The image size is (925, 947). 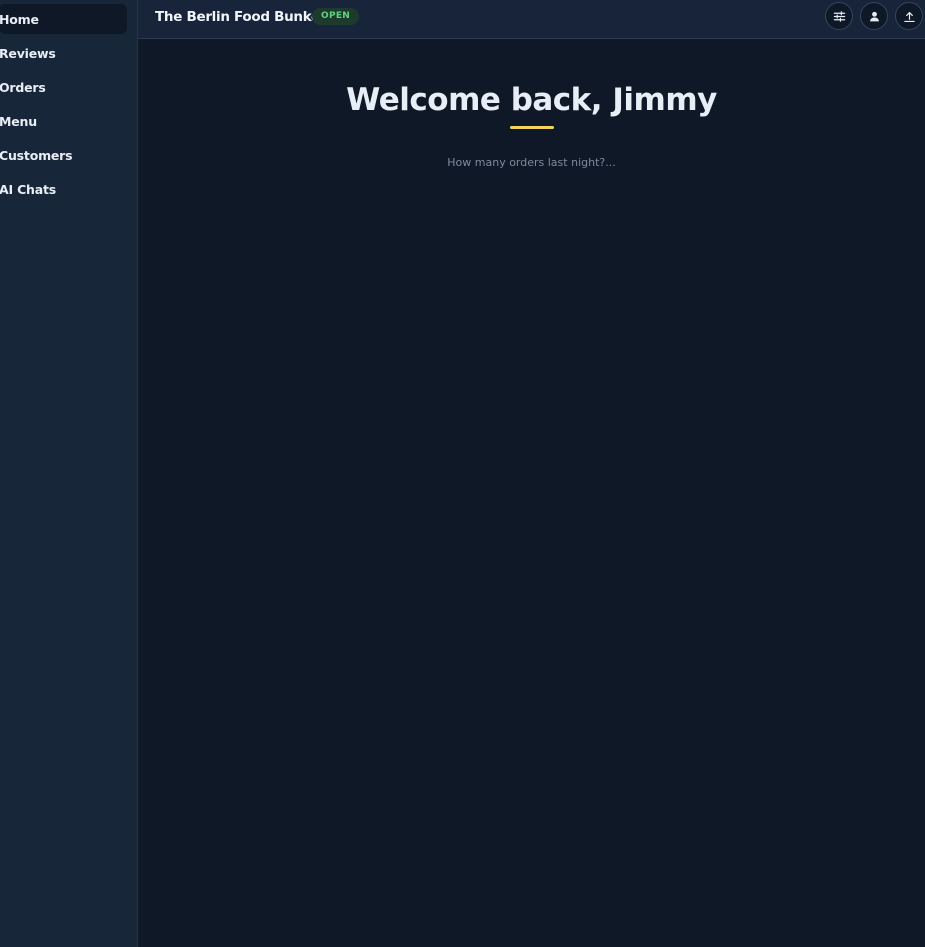 I want to click on restaurant-name: The Berlin Food Bunker, so click(x=241, y=17).